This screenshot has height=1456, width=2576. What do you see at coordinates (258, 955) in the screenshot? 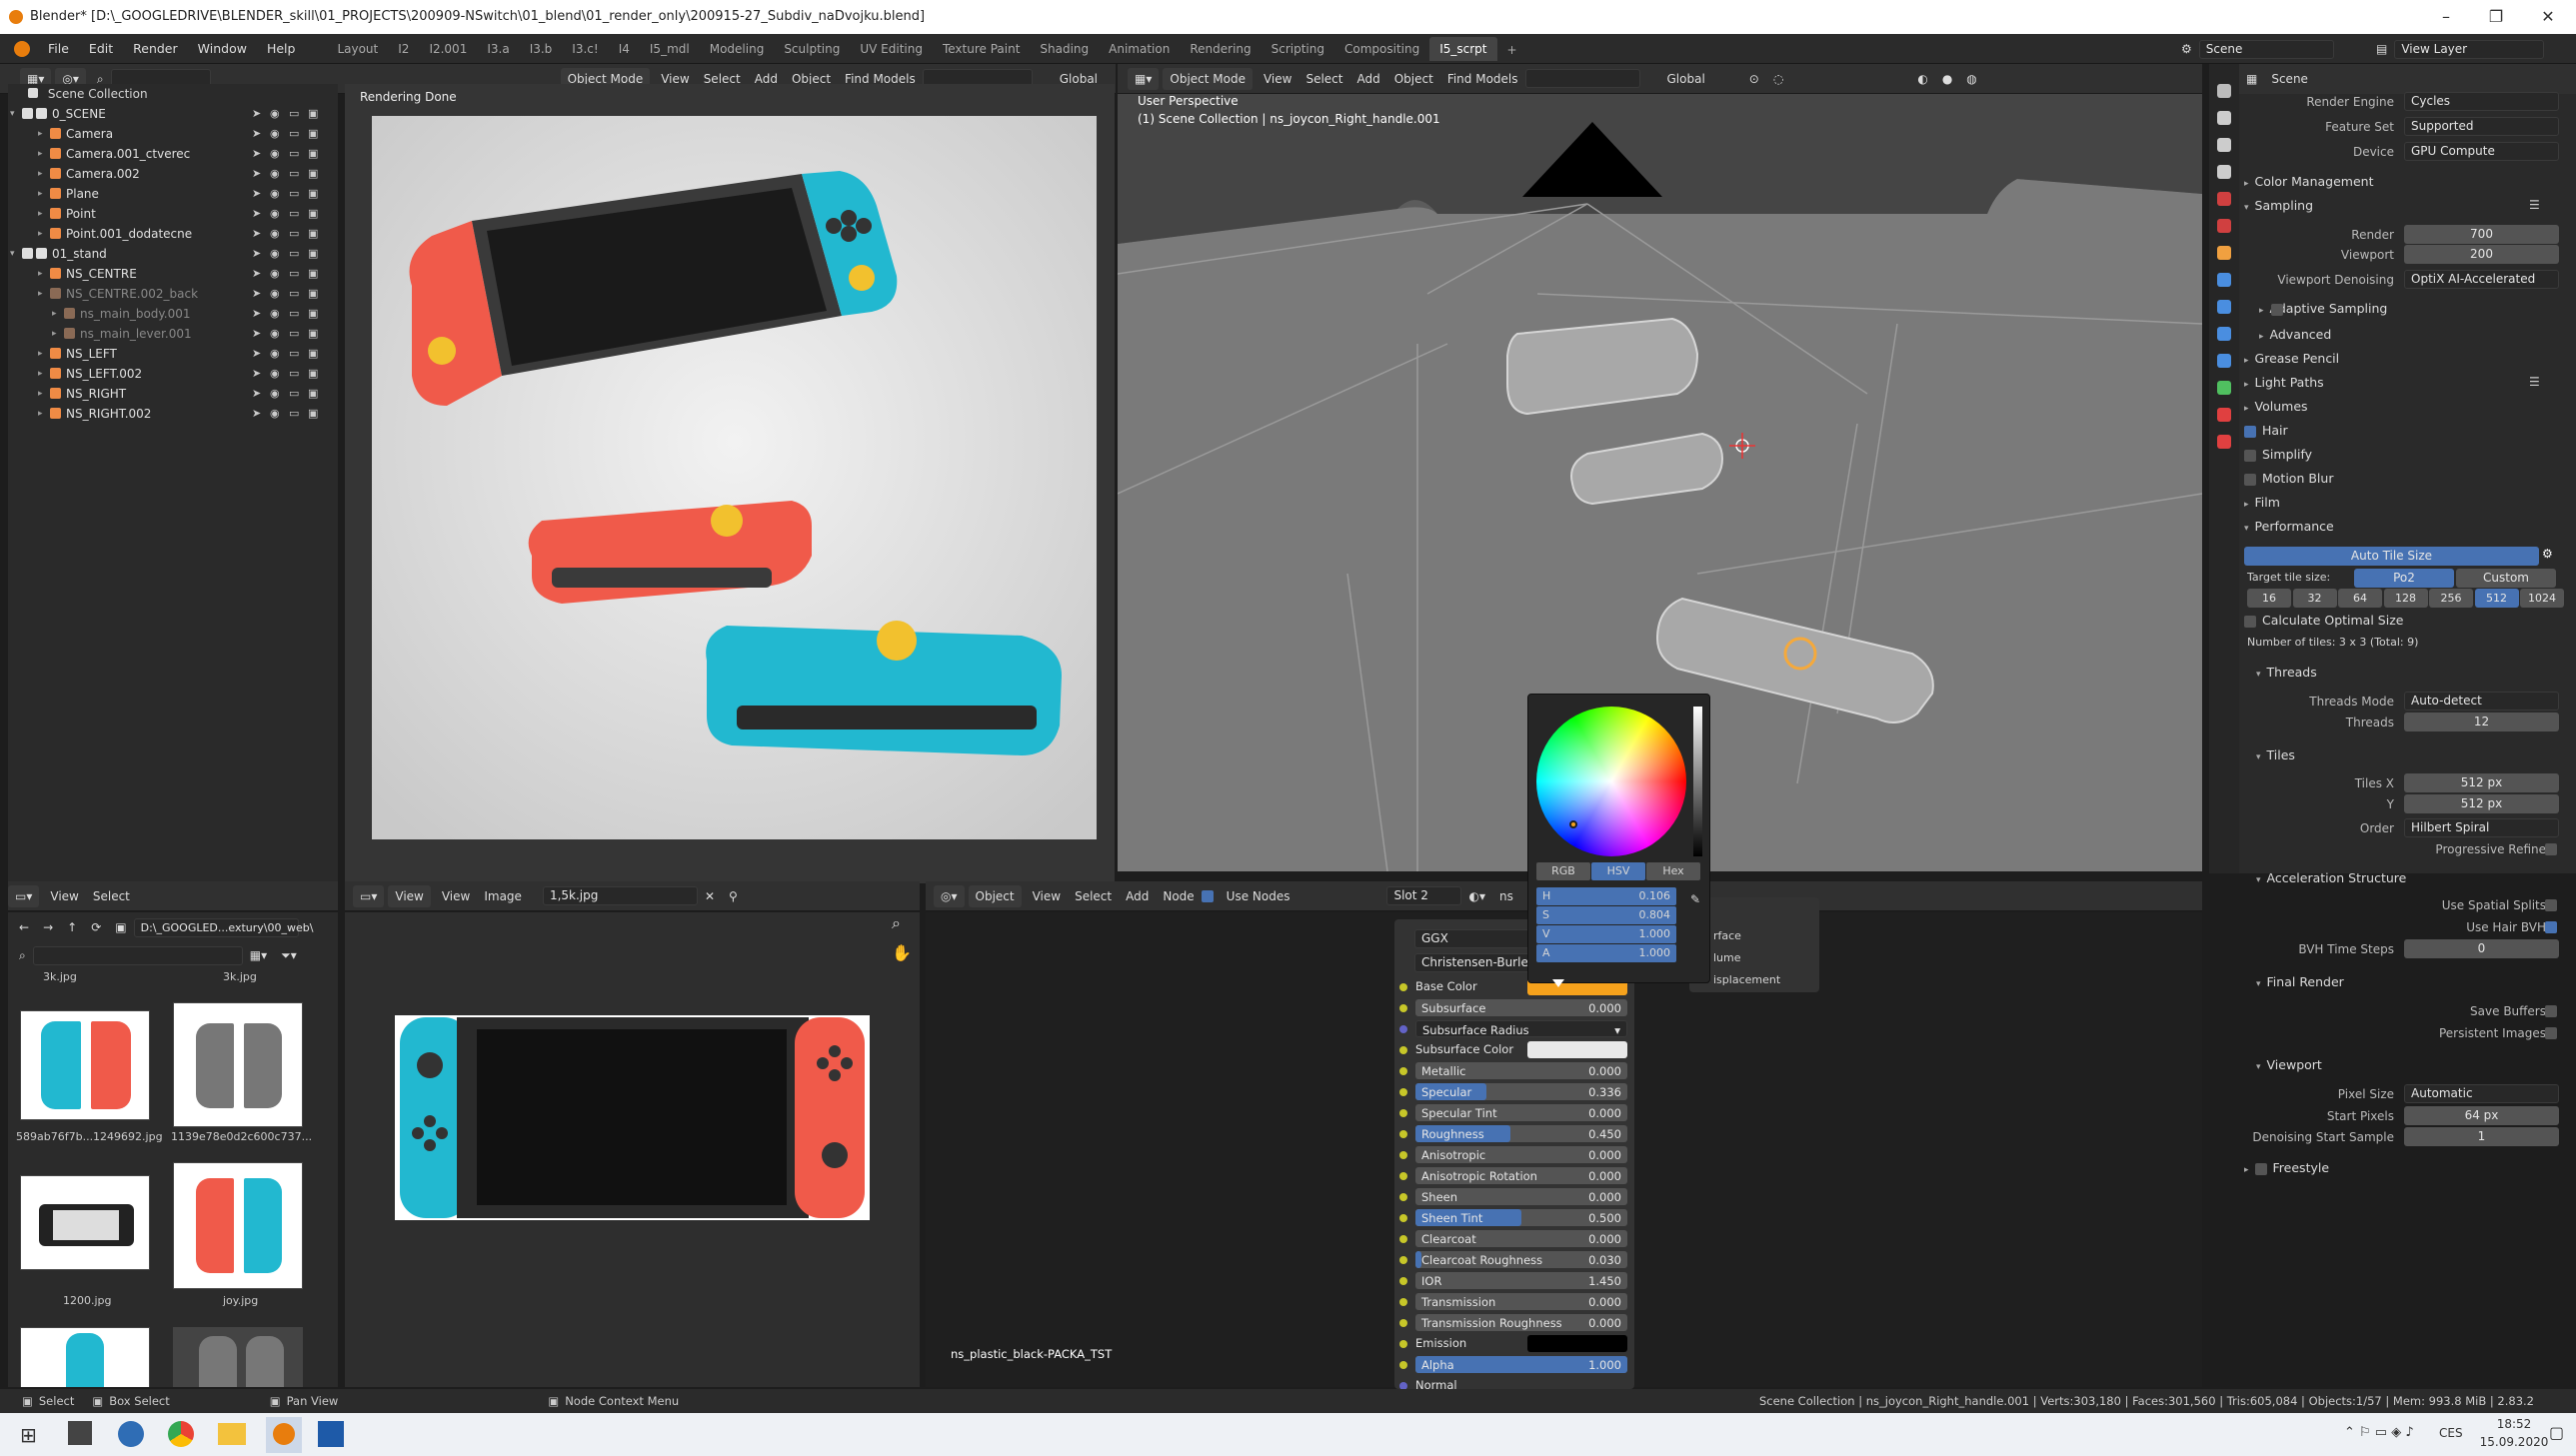
I see `display-mode-icon: ▦▾` at bounding box center [258, 955].